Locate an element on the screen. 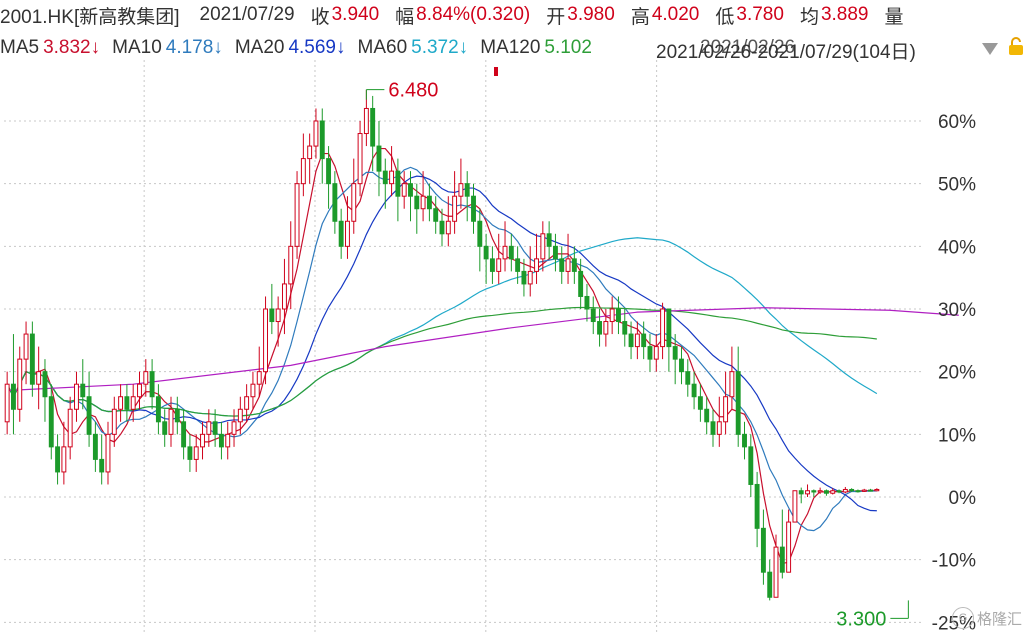 The height and width of the screenshot is (633, 1028). ma60-value: 5.372↓ is located at coordinates (440, 47).